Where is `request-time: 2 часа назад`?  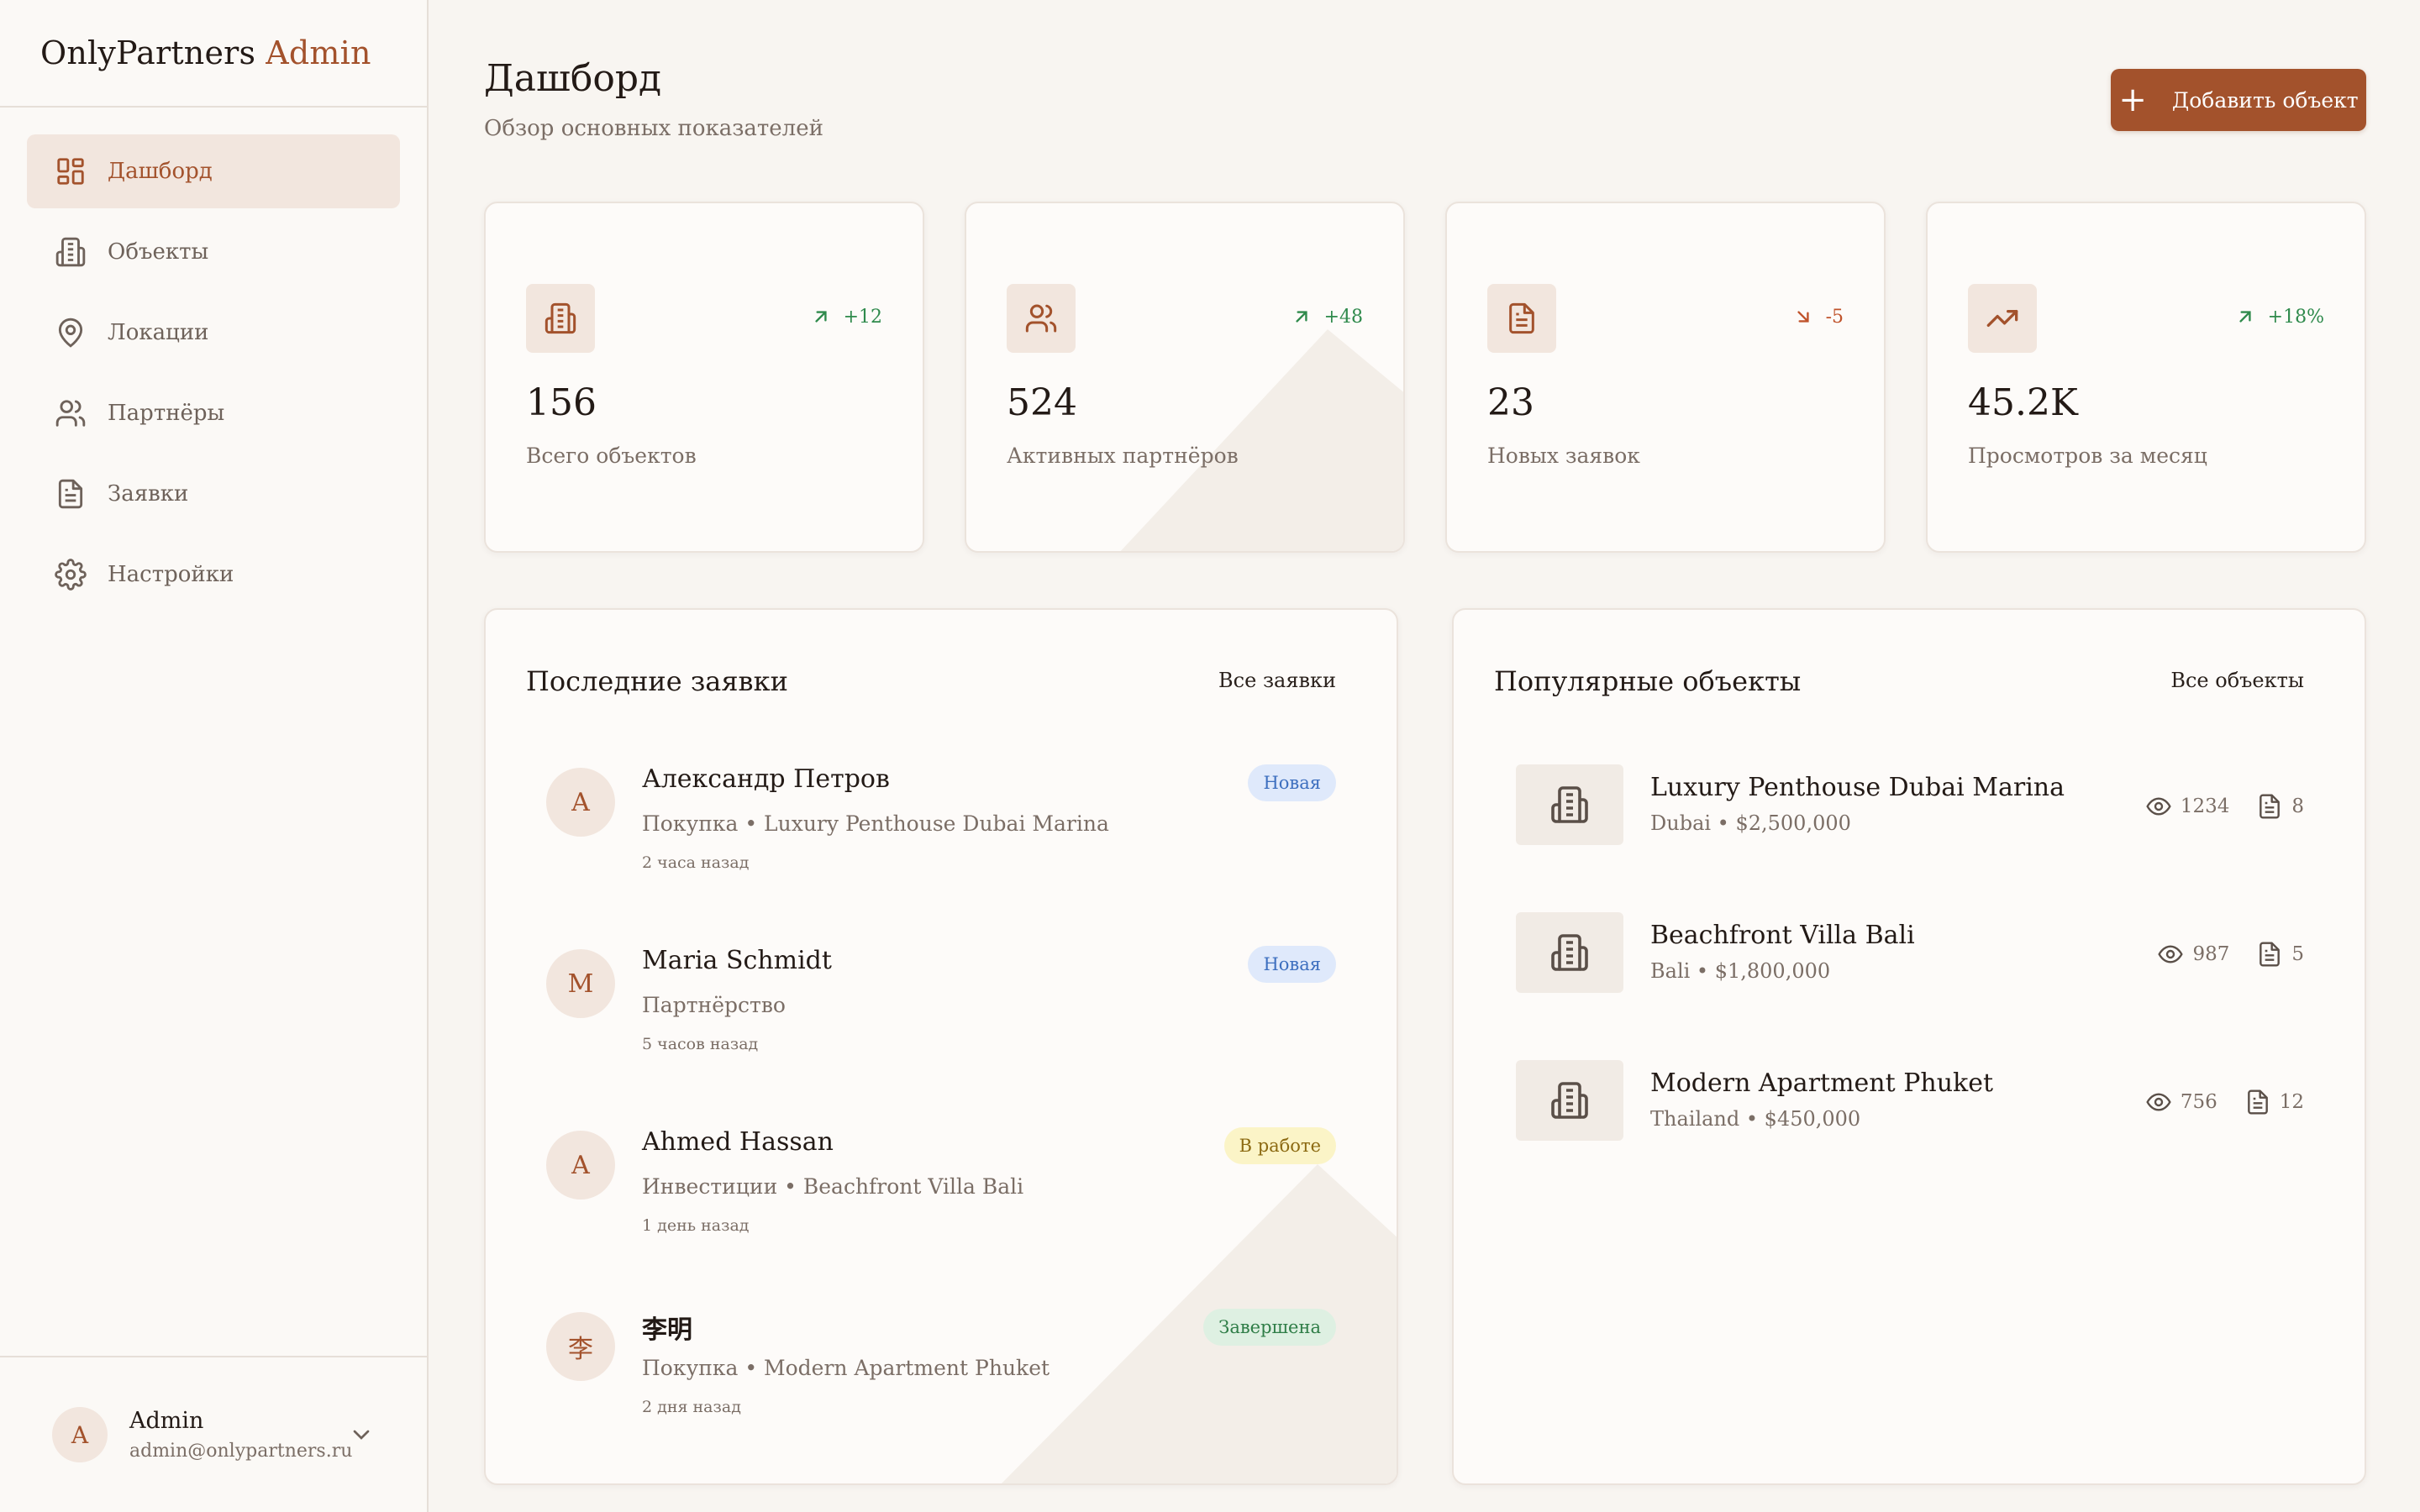
request-time: 2 часа назад is located at coordinates (696, 862).